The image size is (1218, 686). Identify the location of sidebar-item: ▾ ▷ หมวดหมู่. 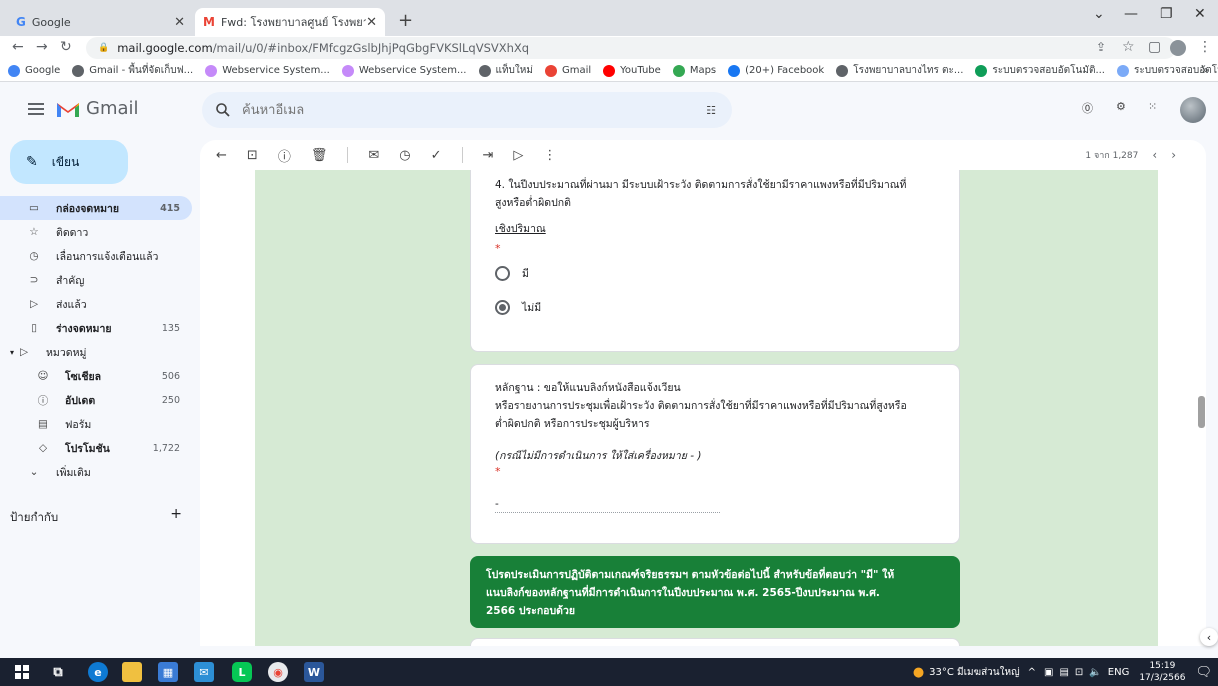
(96, 352).